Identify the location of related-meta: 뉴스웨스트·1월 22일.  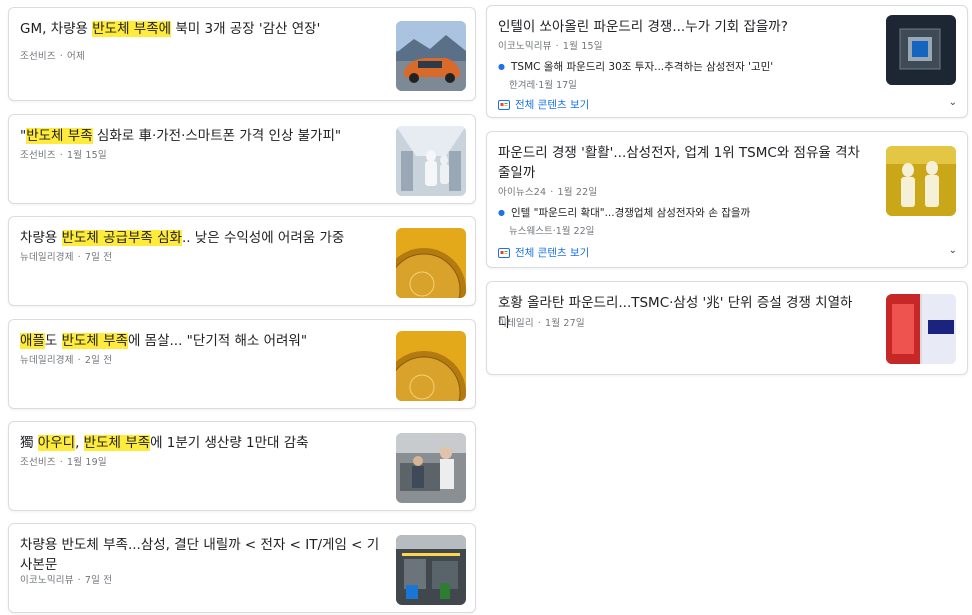
(552, 231).